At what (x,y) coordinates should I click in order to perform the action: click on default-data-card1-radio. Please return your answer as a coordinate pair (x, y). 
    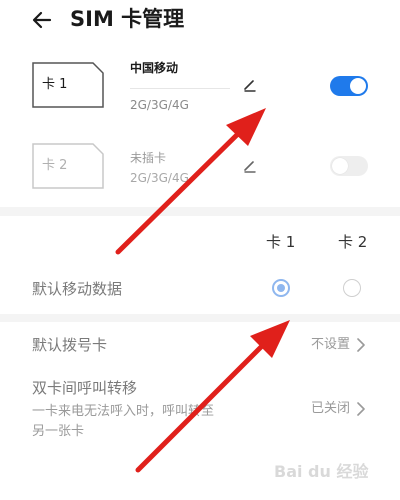
    Looking at the image, I should click on (281, 288).